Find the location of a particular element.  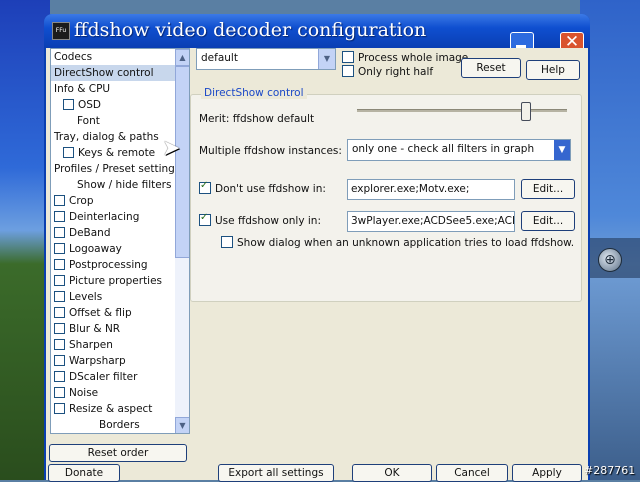

use-only-checkbox: Use ffdshow only in: is located at coordinates (260, 219).